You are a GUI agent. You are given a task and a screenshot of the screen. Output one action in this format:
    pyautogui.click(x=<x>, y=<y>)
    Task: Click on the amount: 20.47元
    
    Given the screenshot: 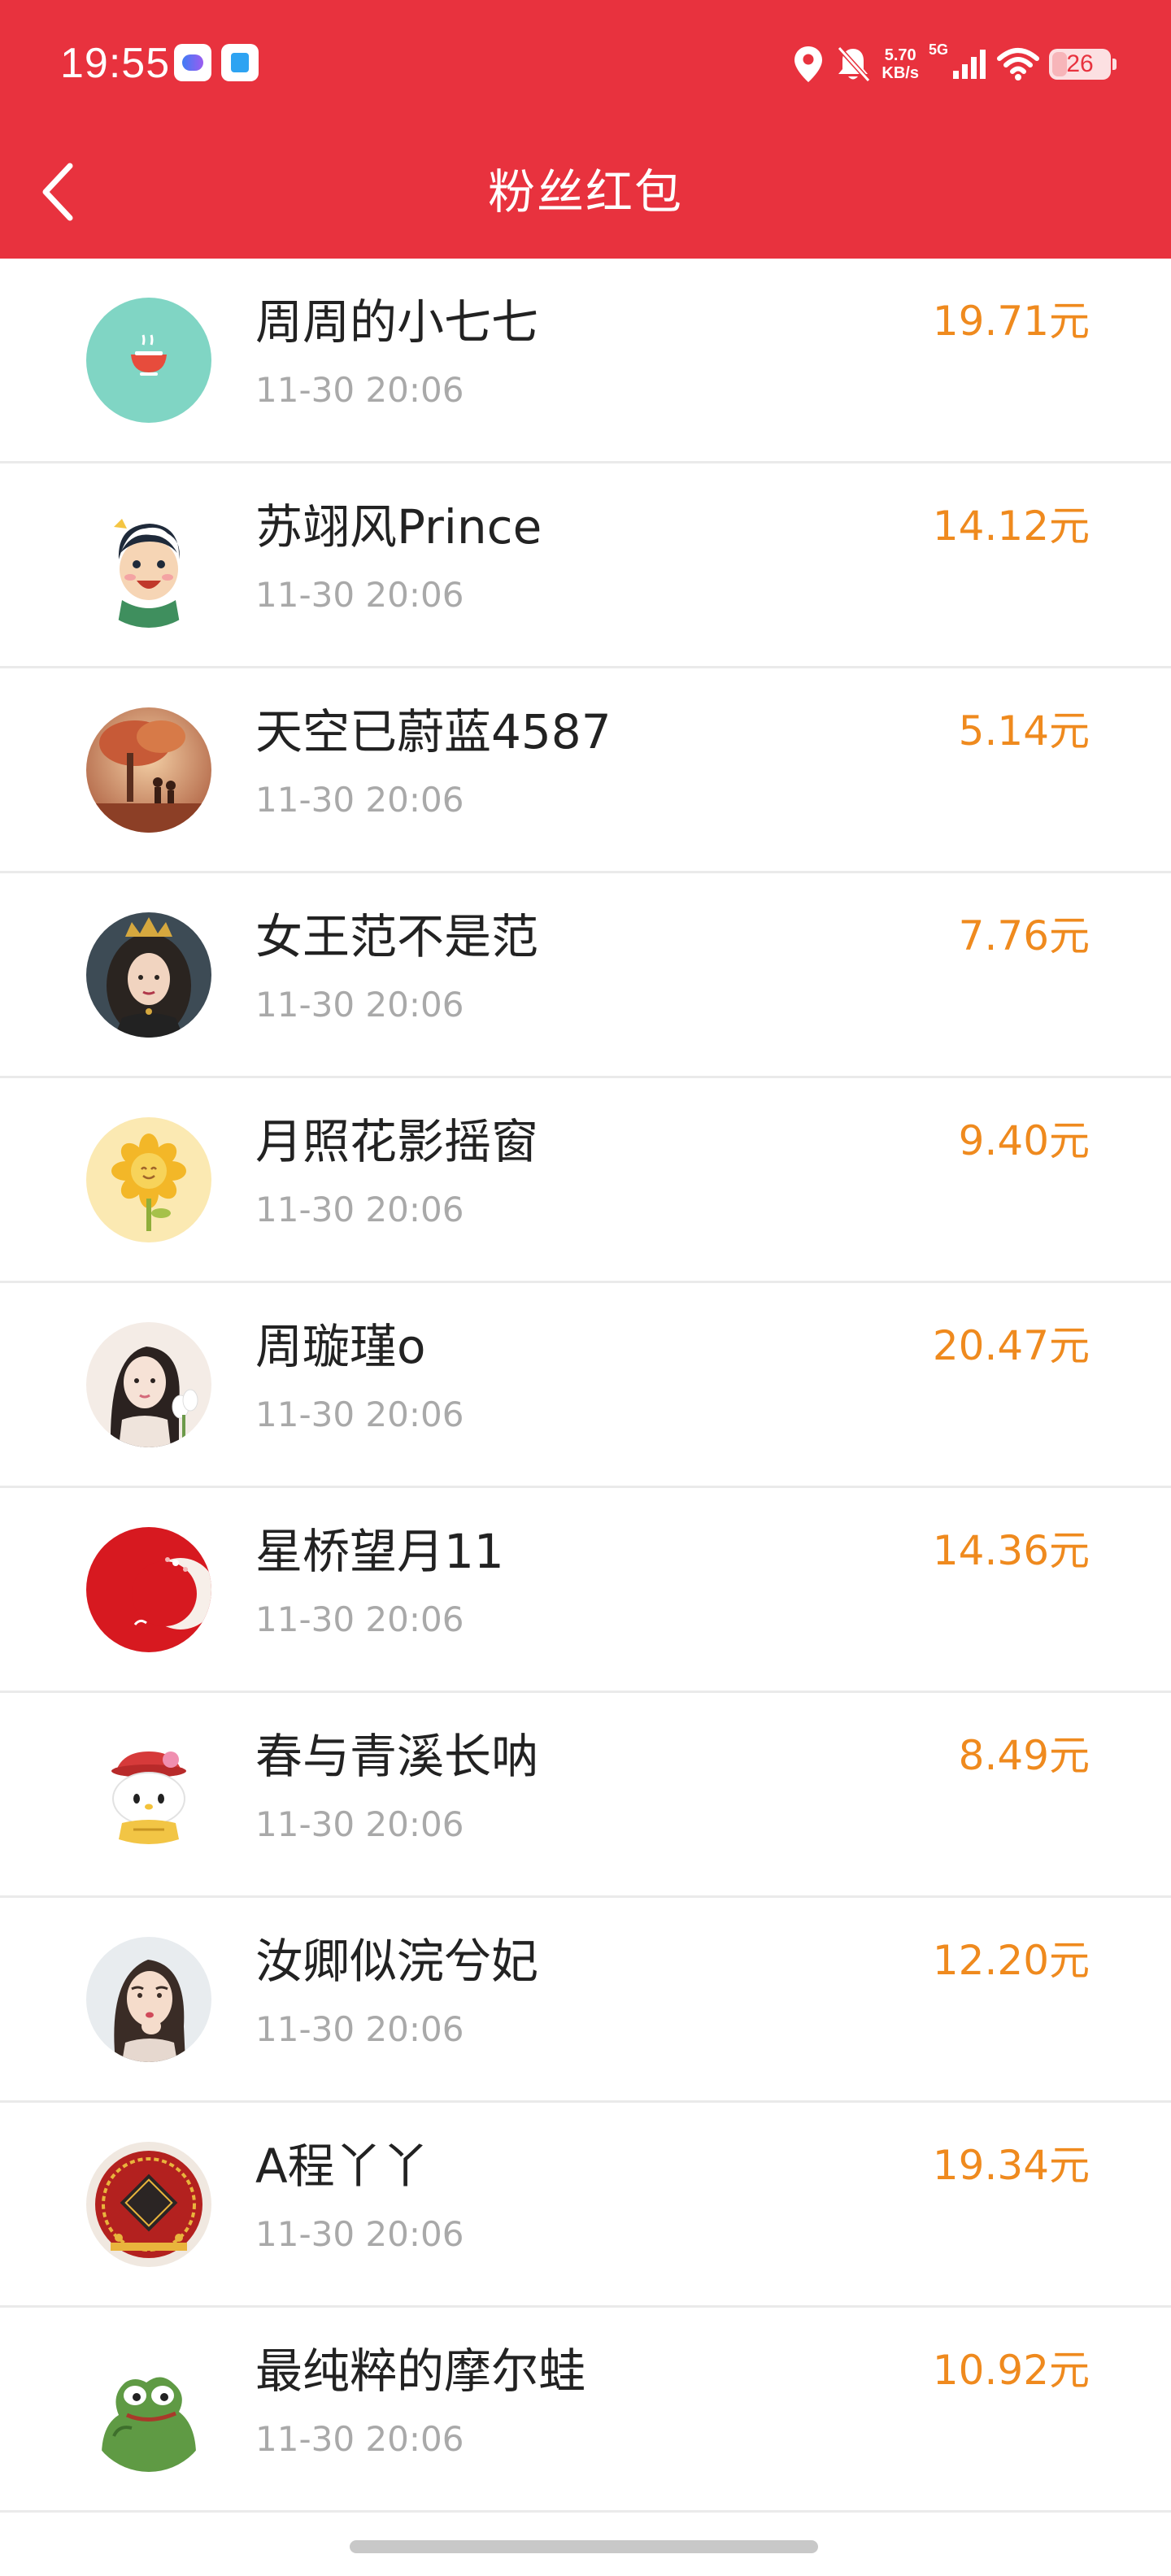 What is the action you would take?
    pyautogui.click(x=1011, y=1345)
    